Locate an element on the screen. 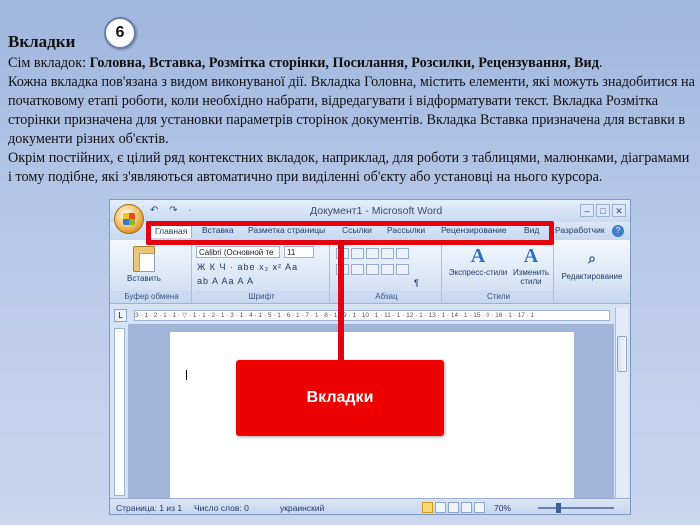  multilevel-icon is located at coordinates (372, 253).